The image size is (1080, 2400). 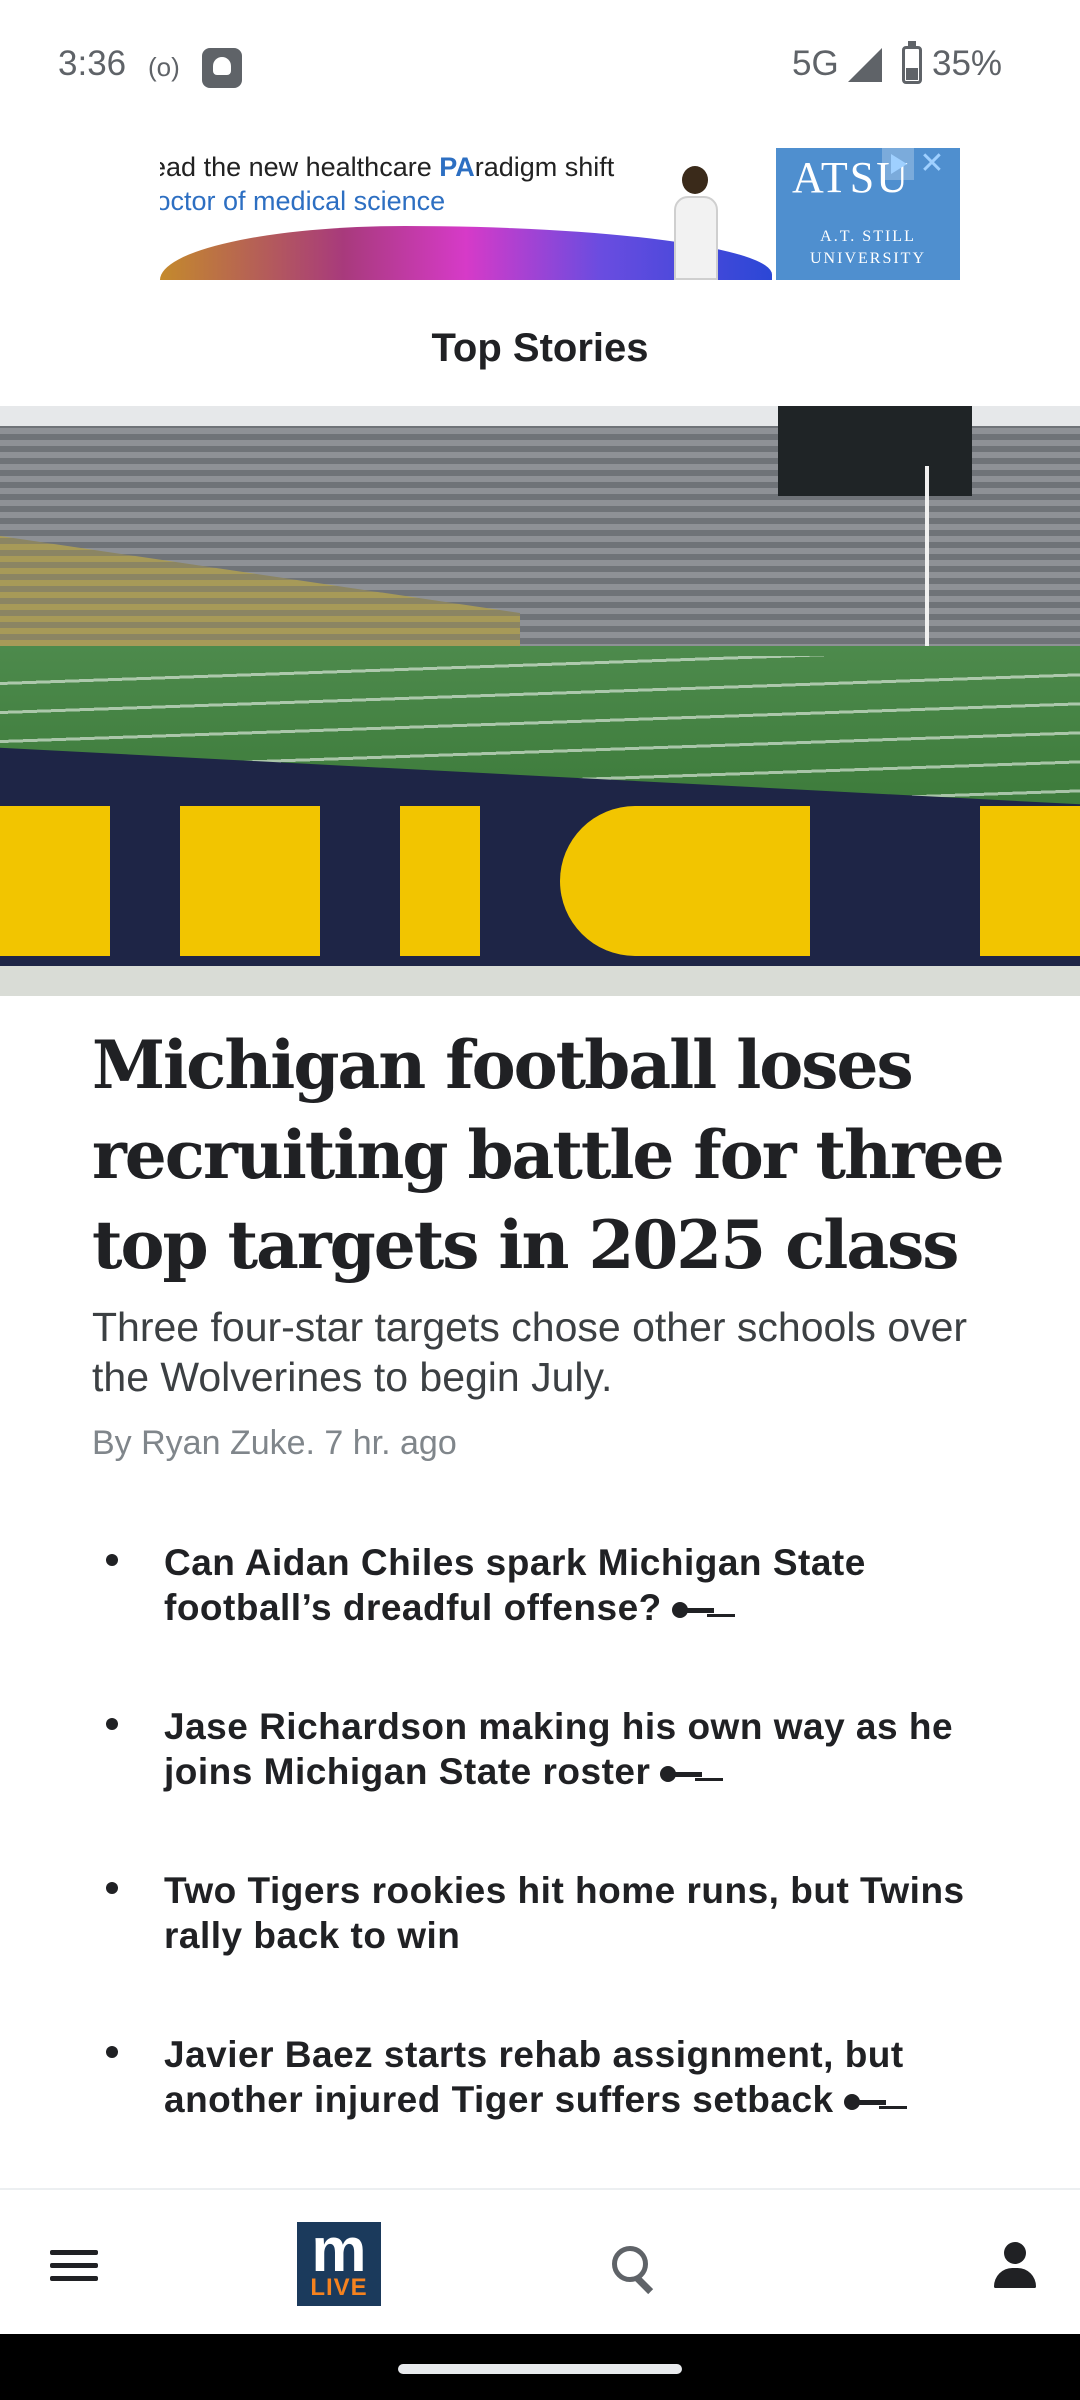 What do you see at coordinates (912, 62) in the screenshot?
I see `battery-icon` at bounding box center [912, 62].